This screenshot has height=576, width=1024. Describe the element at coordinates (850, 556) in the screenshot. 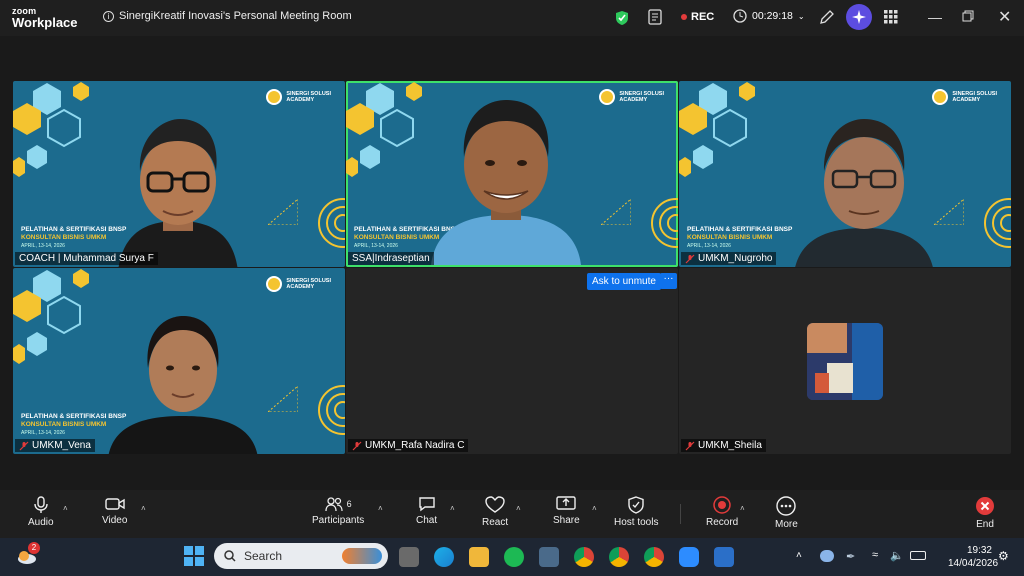

I see `pen-tray-icon: ✒` at that location.